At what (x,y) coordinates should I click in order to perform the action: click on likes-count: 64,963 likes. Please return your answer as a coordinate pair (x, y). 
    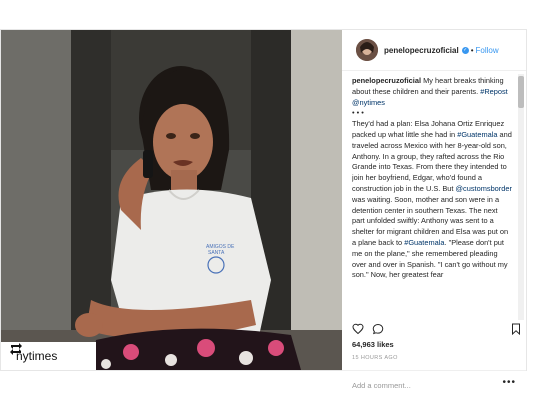
    Looking at the image, I should click on (373, 344).